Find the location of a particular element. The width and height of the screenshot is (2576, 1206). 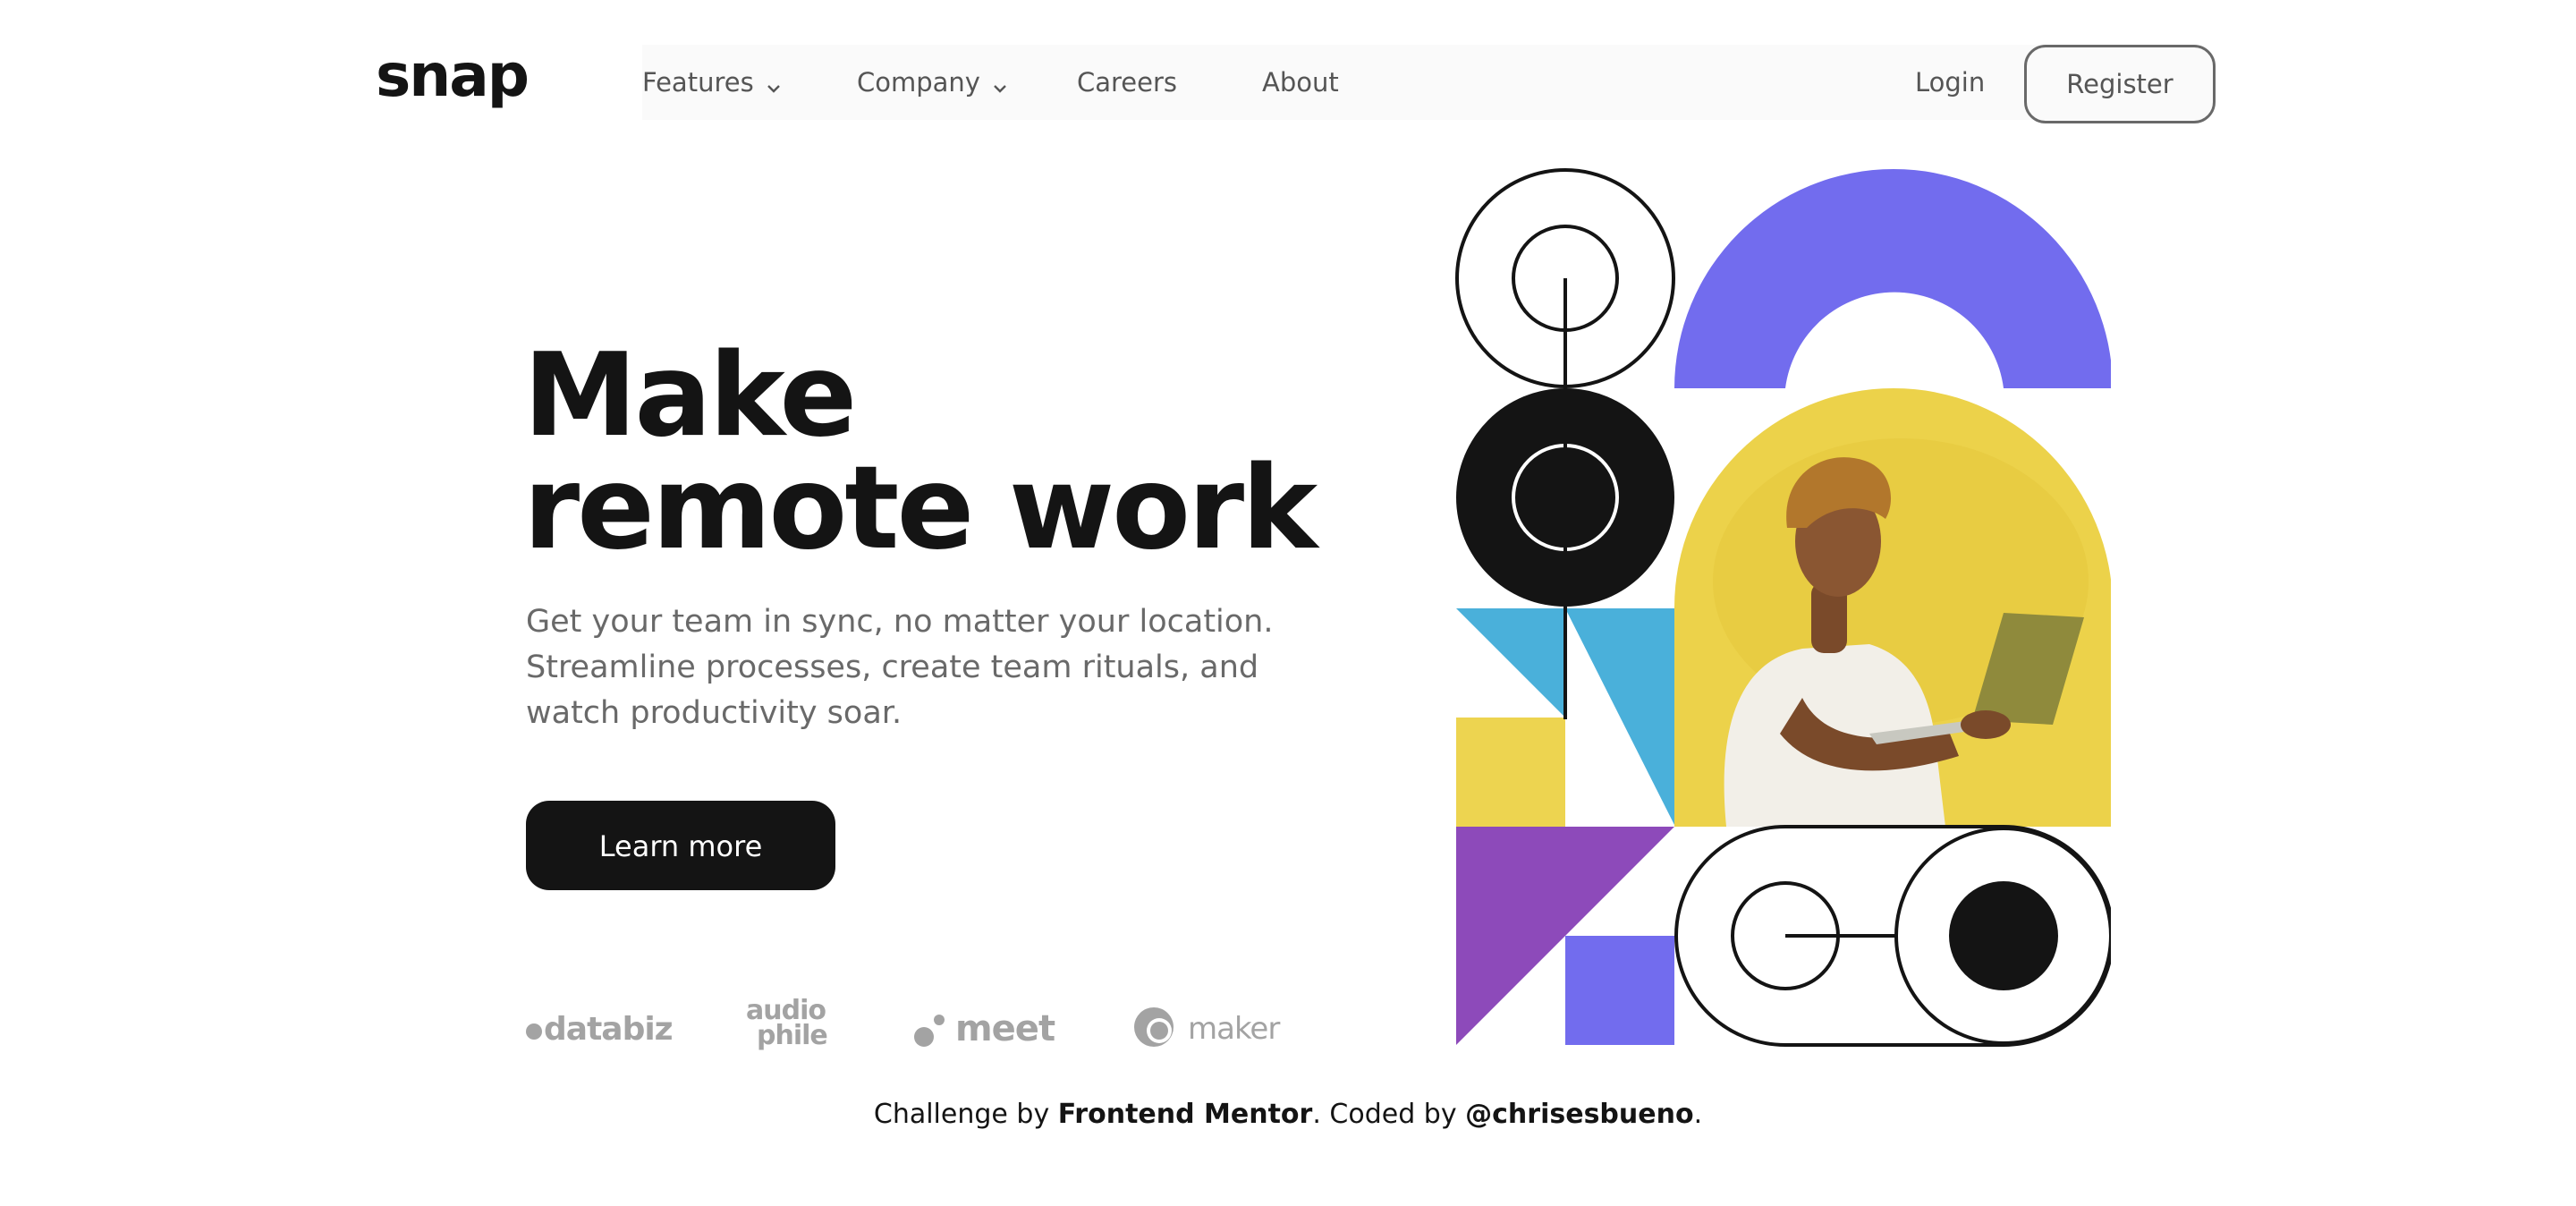

hero-title: Make remote work is located at coordinates (920, 452).